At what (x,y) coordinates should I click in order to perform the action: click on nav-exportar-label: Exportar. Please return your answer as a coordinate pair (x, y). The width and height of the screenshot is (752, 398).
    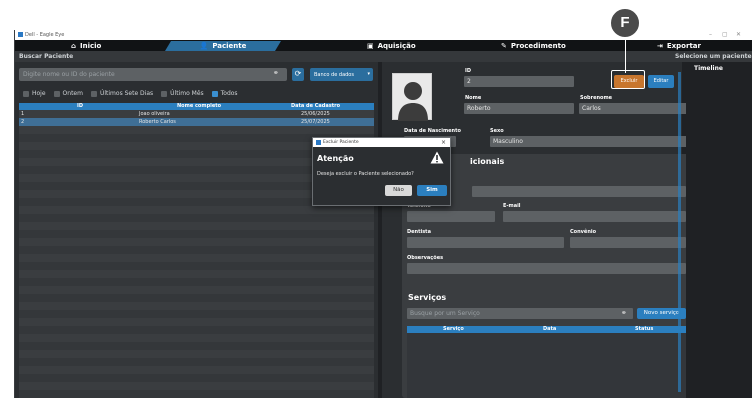
    Looking at the image, I should click on (683, 46).